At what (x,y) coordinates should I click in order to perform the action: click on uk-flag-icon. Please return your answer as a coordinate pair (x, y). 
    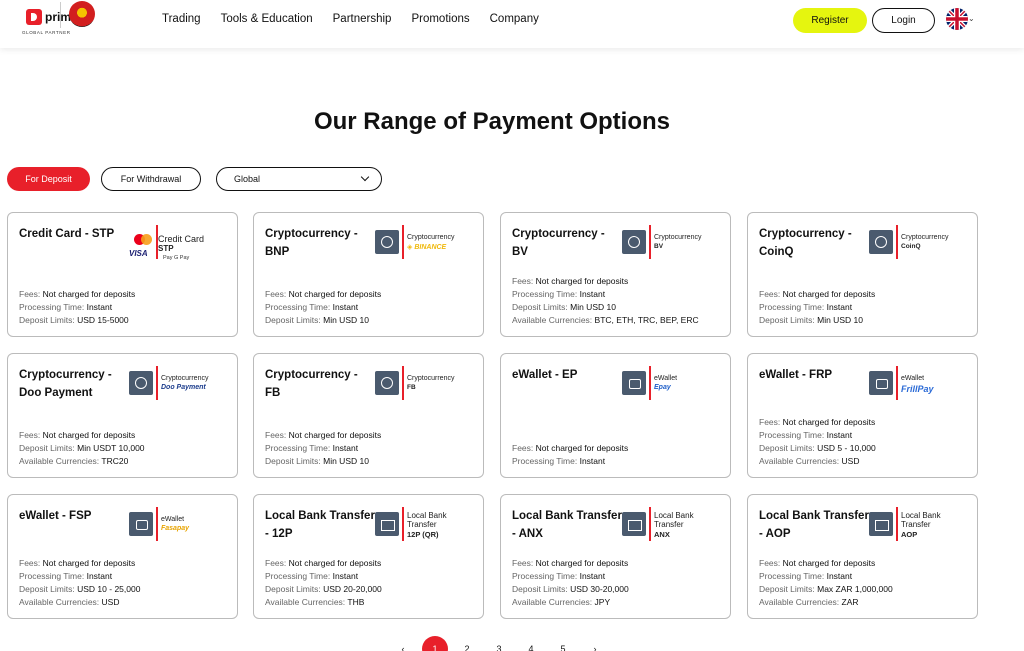
    Looking at the image, I should click on (957, 19).